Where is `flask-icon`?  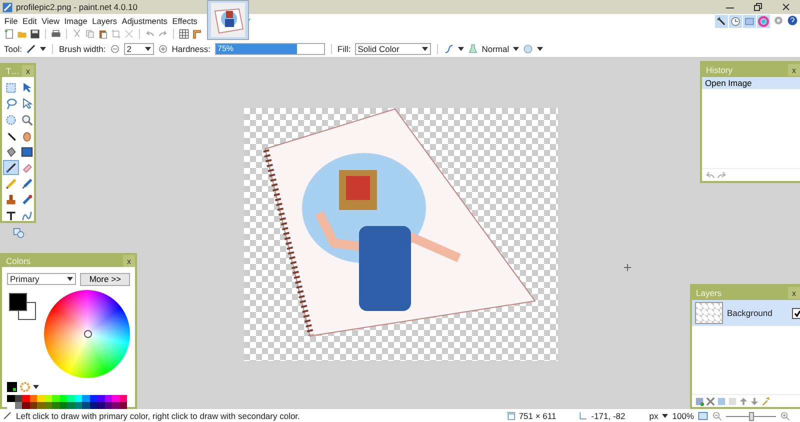 flask-icon is located at coordinates (473, 49).